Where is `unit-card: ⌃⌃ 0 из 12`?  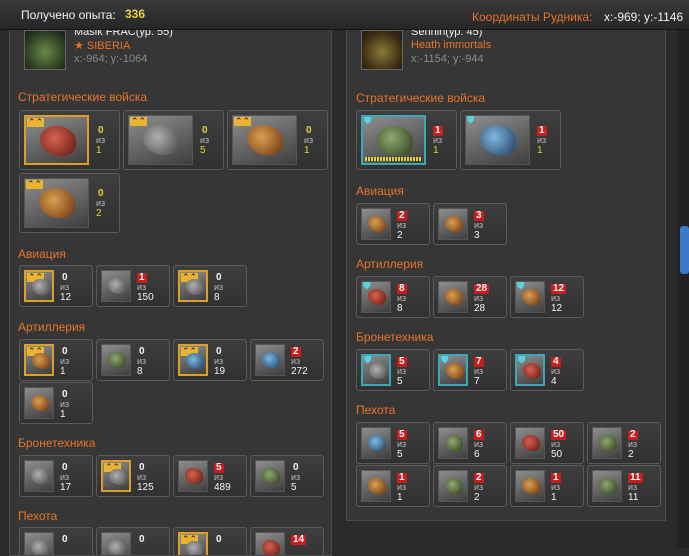
unit-card: ⌃⌃ 0 из 12 is located at coordinates (56, 286).